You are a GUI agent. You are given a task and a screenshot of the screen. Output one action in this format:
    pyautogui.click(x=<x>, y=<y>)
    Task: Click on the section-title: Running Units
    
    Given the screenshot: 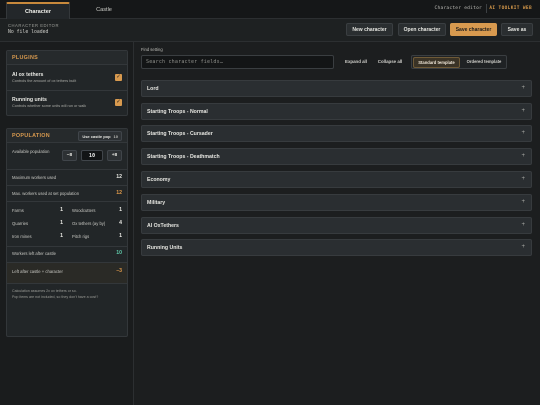 What is the action you would take?
    pyautogui.click(x=165, y=248)
    